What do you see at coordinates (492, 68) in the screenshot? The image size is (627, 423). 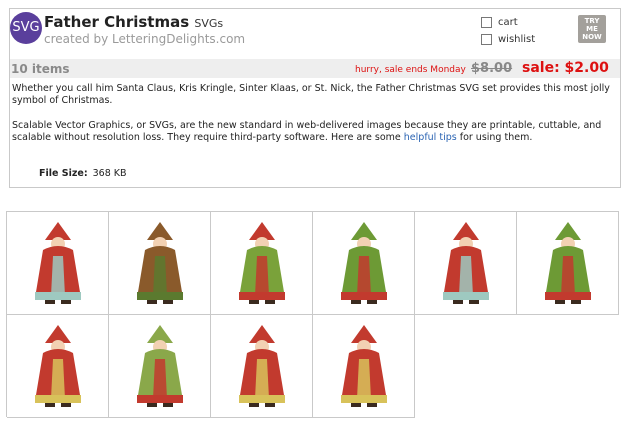 I see `old-price: $8.00` at bounding box center [492, 68].